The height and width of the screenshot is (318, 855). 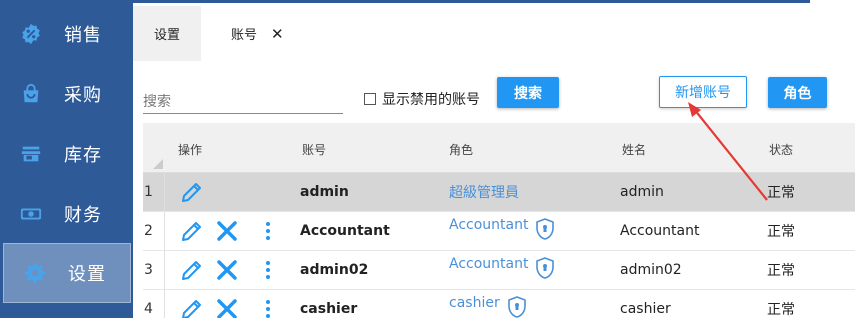 I want to click on sidebar-item-label: 设置, so click(x=87, y=274).